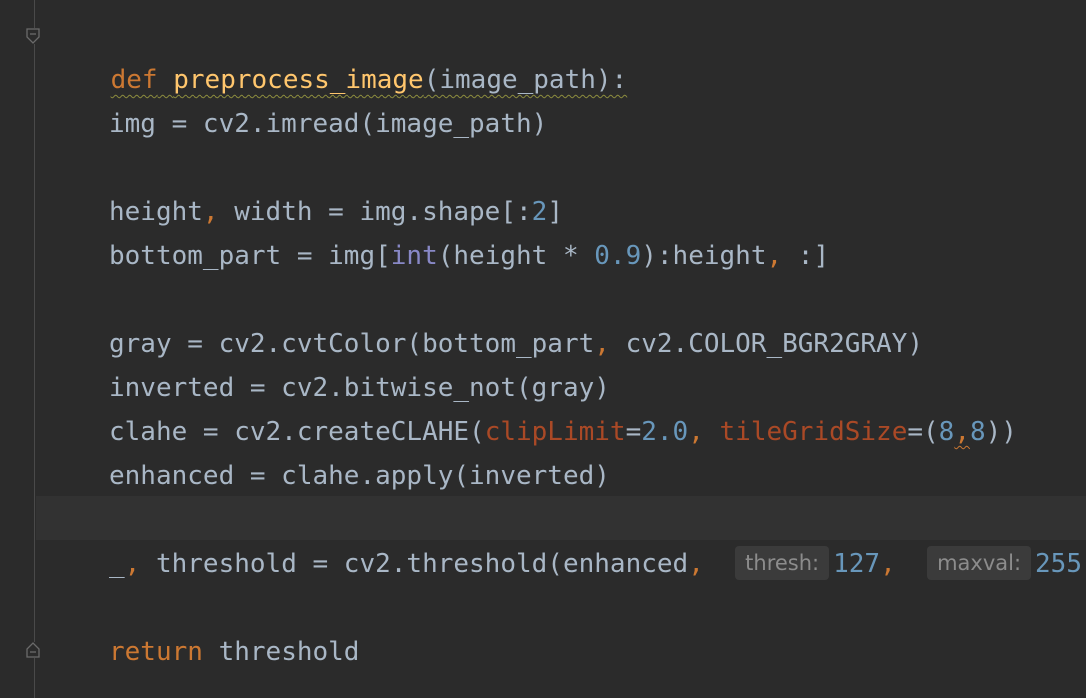 The width and height of the screenshot is (1086, 698). What do you see at coordinates (704, 256) in the screenshot?
I see `code-text: ):height` at bounding box center [704, 256].